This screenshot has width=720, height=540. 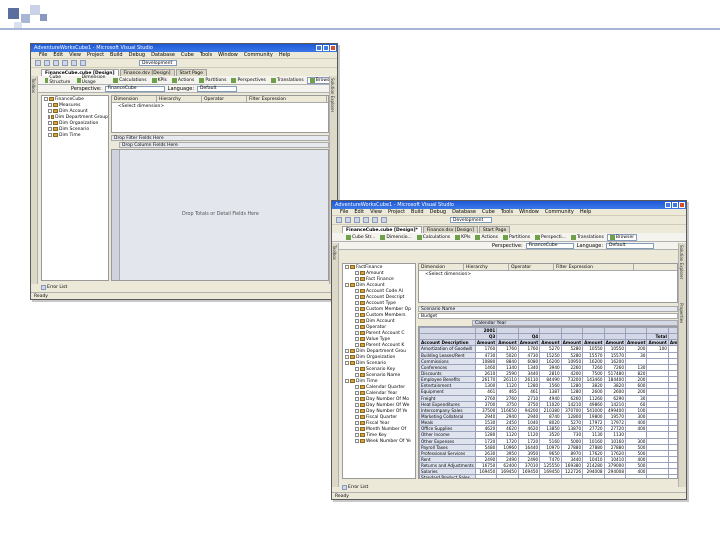 I want to click on select-dimension-cell: <Select dimension>, so click(x=548, y=274).